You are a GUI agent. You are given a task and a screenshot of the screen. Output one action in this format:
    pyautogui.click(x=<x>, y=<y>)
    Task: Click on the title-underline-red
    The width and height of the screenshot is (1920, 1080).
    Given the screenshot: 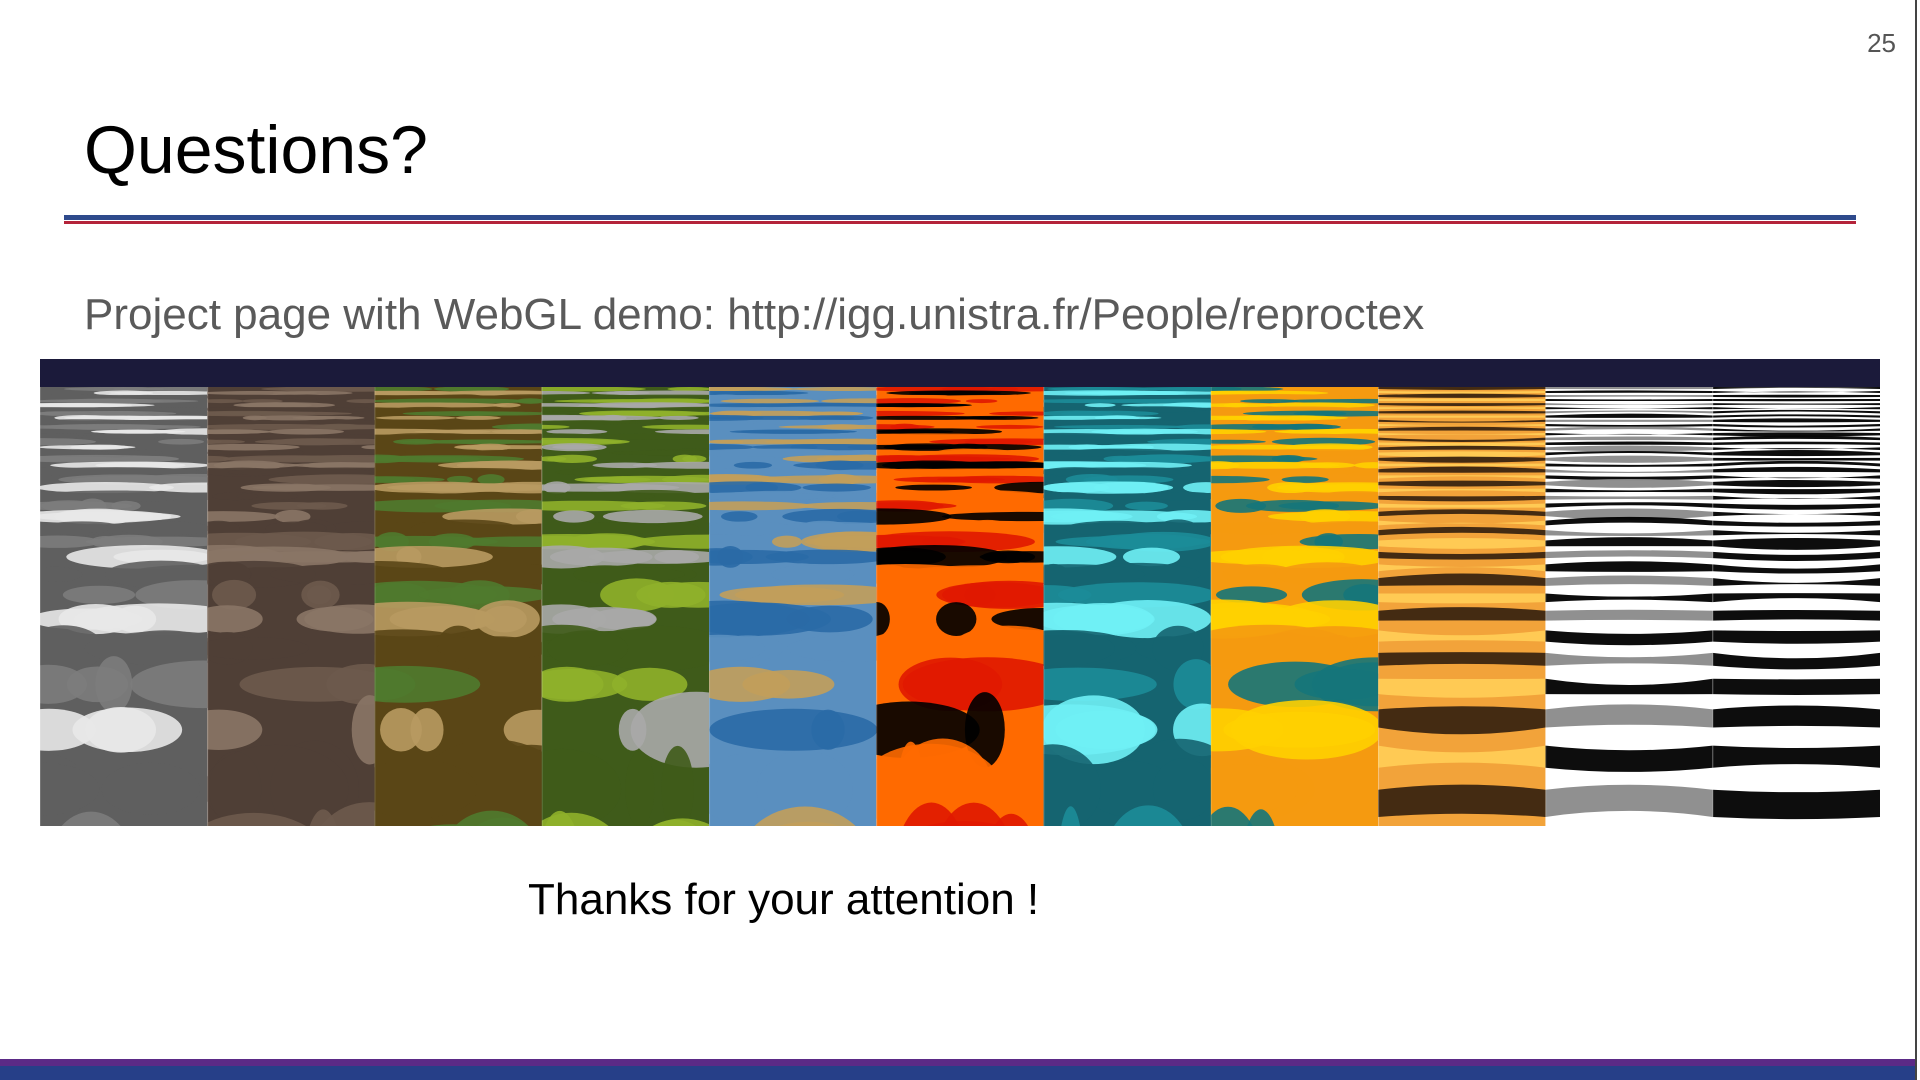 What is the action you would take?
    pyautogui.click(x=960, y=222)
    